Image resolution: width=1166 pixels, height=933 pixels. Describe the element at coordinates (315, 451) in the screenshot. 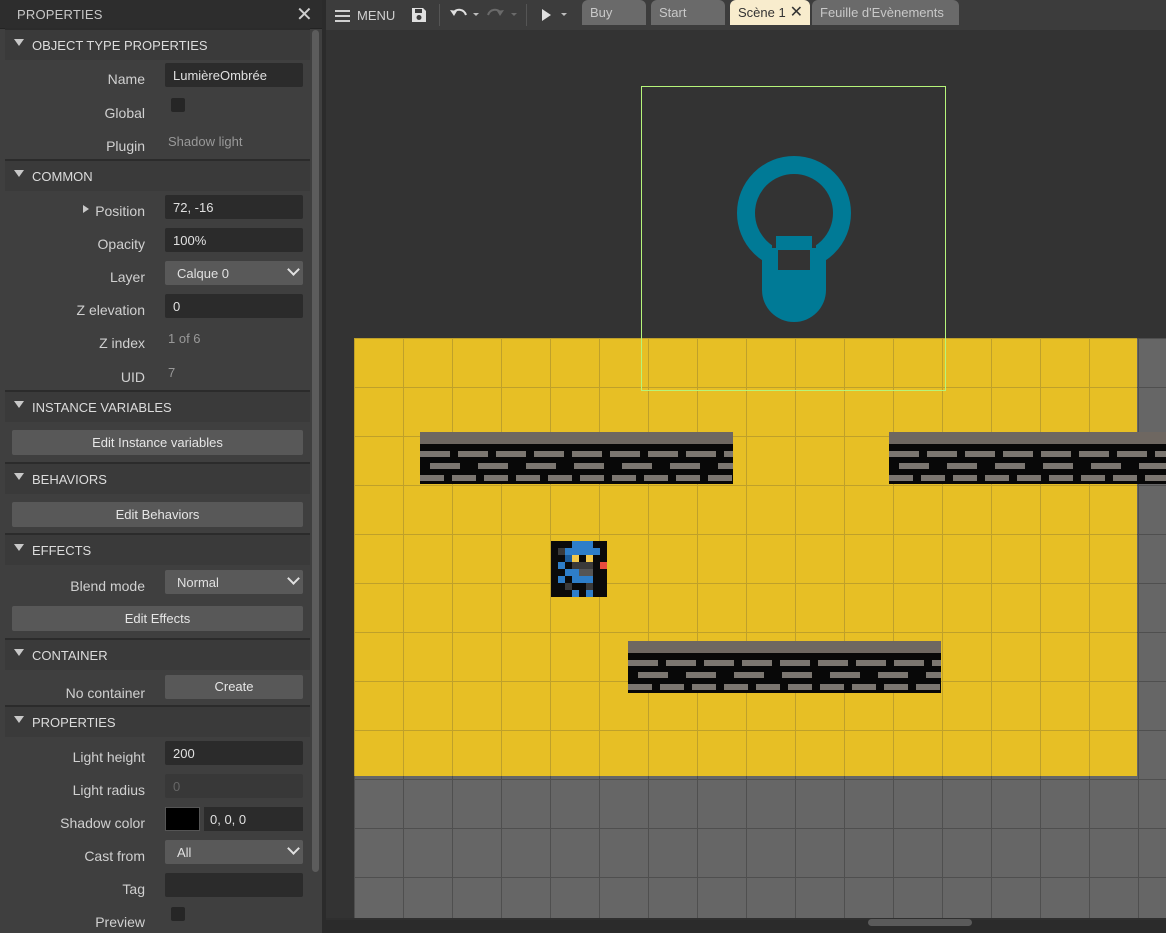

I see `panel-scrollbar` at that location.